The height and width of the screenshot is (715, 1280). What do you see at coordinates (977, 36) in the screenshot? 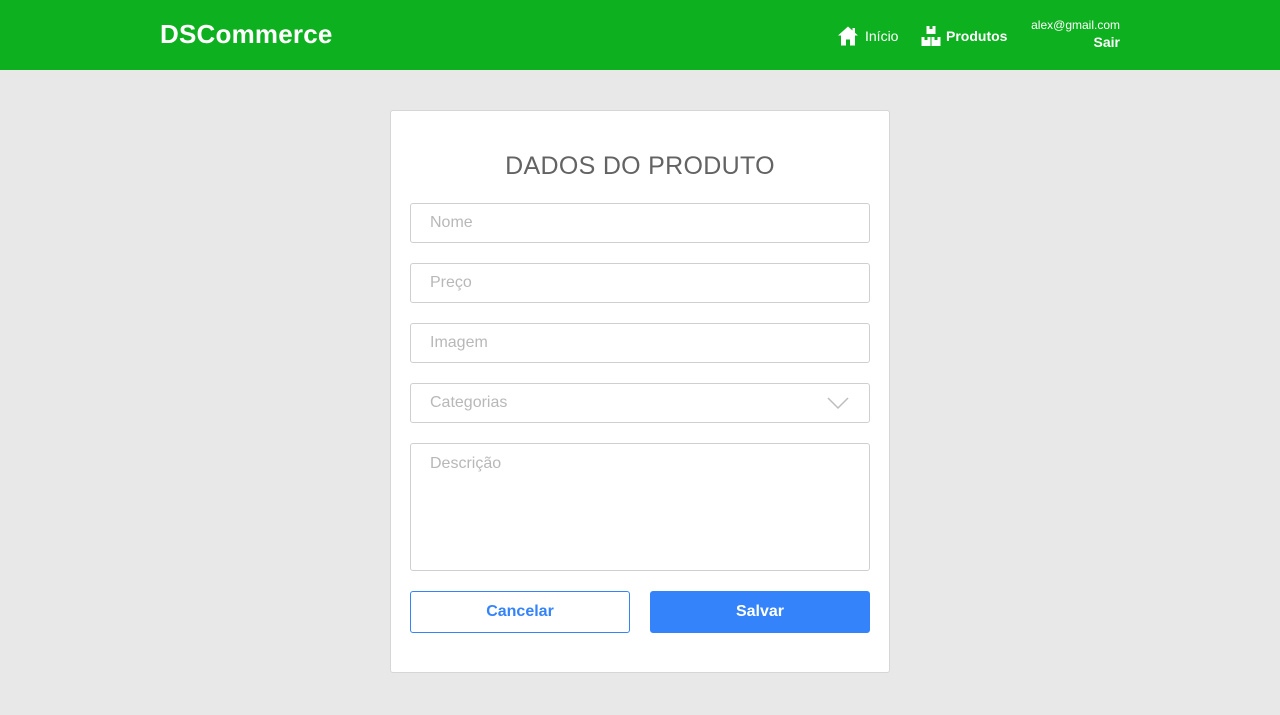
I see `nav-products-label: Produtos` at bounding box center [977, 36].